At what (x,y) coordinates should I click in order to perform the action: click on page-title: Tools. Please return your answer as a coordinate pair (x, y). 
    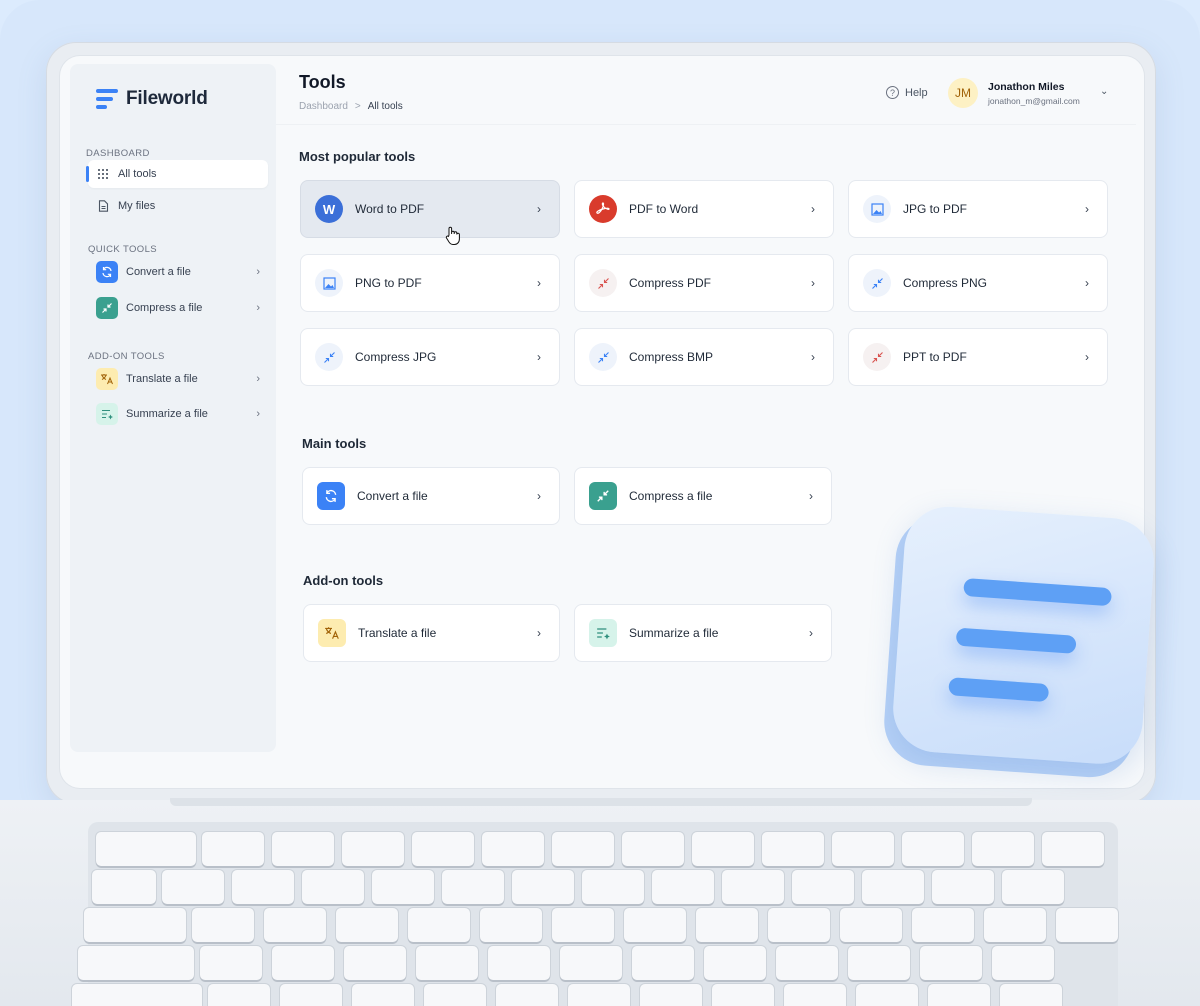
    Looking at the image, I should click on (322, 82).